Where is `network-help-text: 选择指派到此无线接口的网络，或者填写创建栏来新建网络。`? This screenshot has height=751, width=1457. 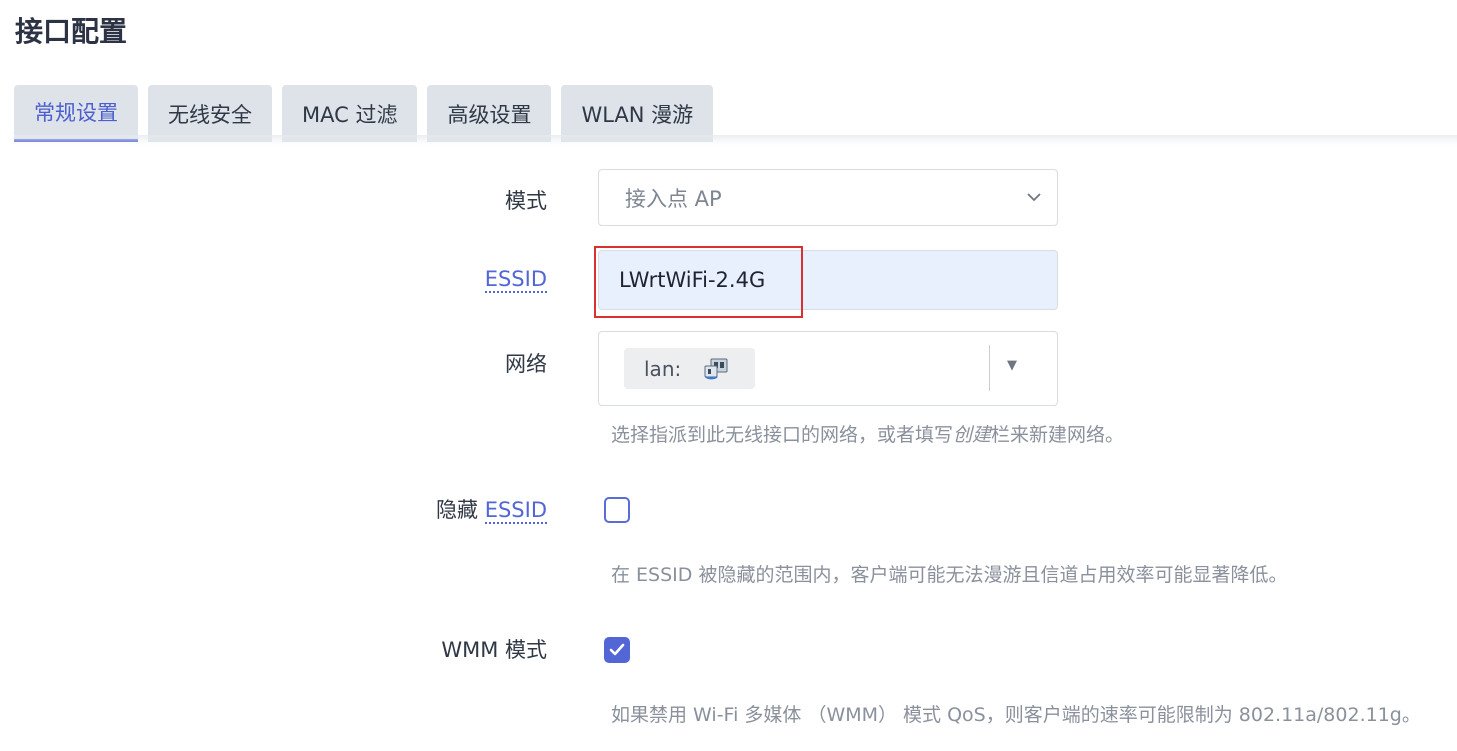 network-help-text: 选择指派到此无线接口的网络，或者填写创建栏来新建网络。 is located at coordinates (867, 433).